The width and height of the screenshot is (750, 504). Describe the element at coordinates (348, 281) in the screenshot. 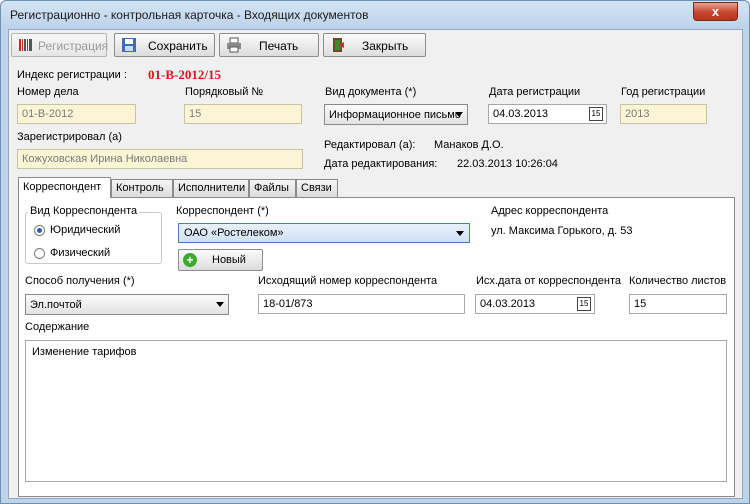

I see `outgoing-number-label: Исходящий номер корреспондента` at that location.